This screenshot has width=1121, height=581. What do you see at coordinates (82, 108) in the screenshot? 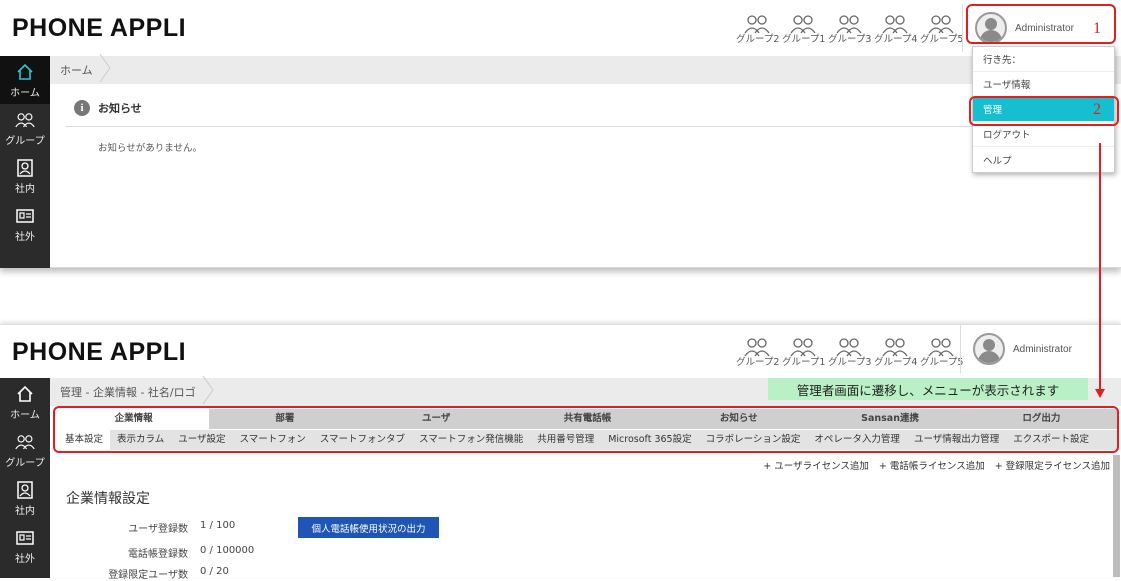
I see `info-icon: i` at bounding box center [82, 108].